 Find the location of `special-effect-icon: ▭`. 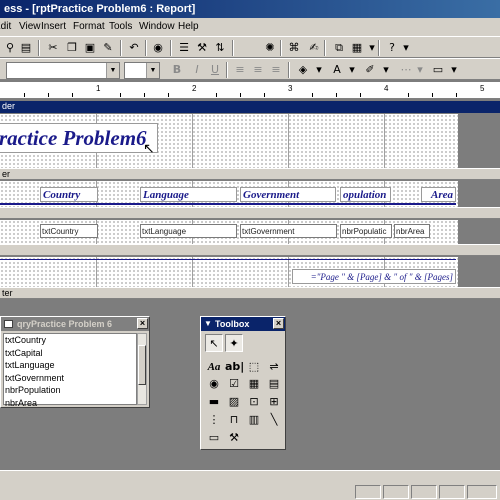

special-effect-icon: ▭ is located at coordinates (438, 70).